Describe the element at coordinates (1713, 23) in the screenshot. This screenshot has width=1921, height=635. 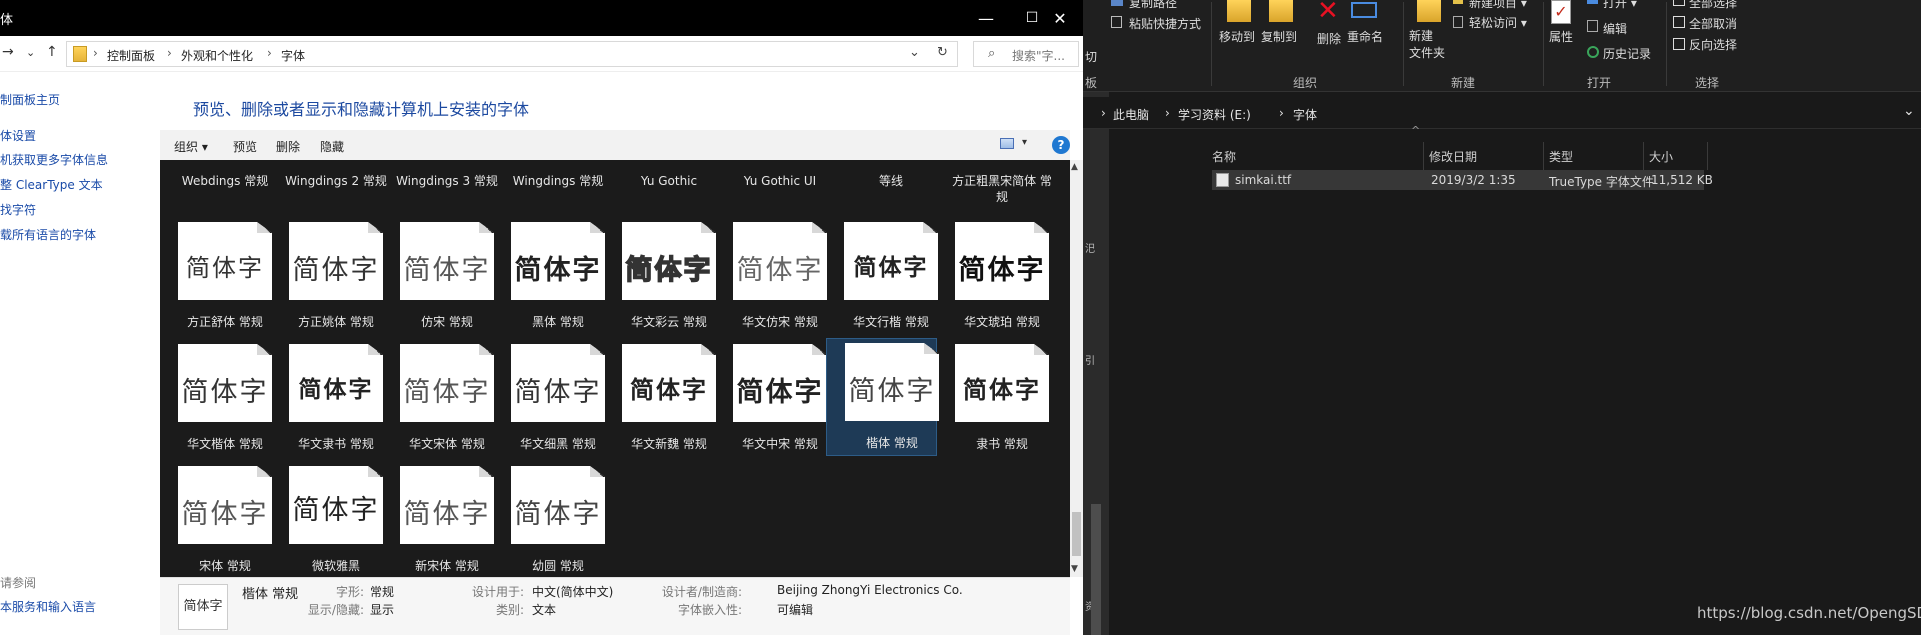
I see `select-none-button: 全部取消` at that location.